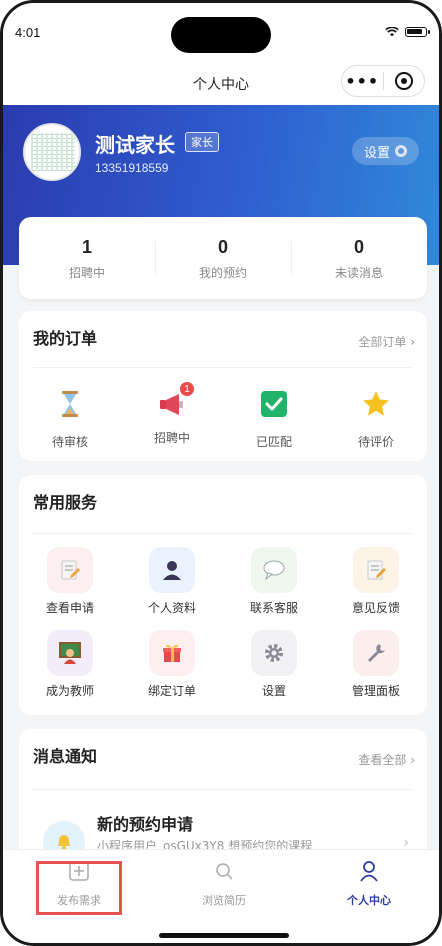 The width and height of the screenshot is (442, 946). I want to click on settings-button: 设置, so click(385, 151).